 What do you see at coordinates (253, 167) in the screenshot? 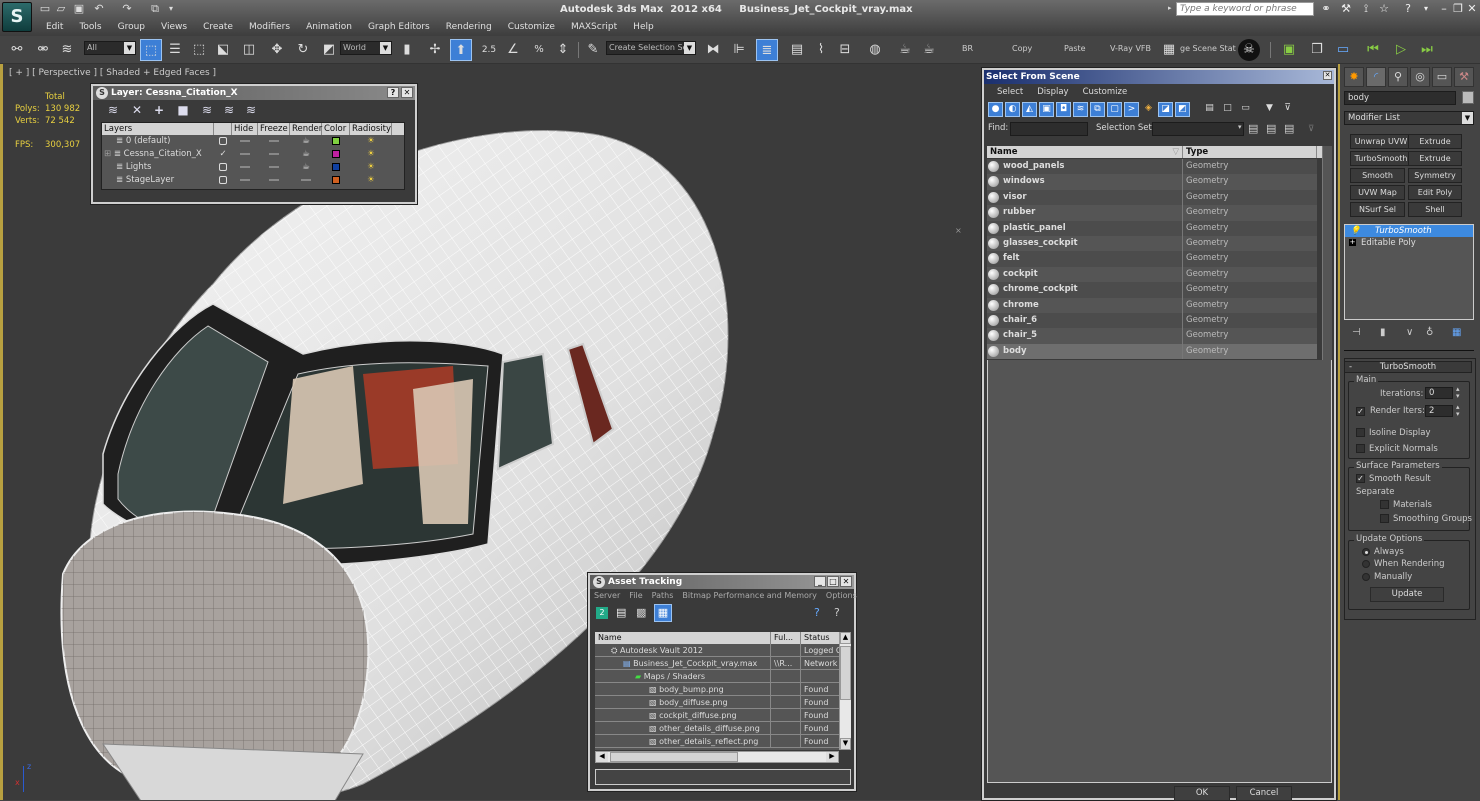
I see `layer-row: ≣ Lights ☕ ☀` at bounding box center [253, 167].